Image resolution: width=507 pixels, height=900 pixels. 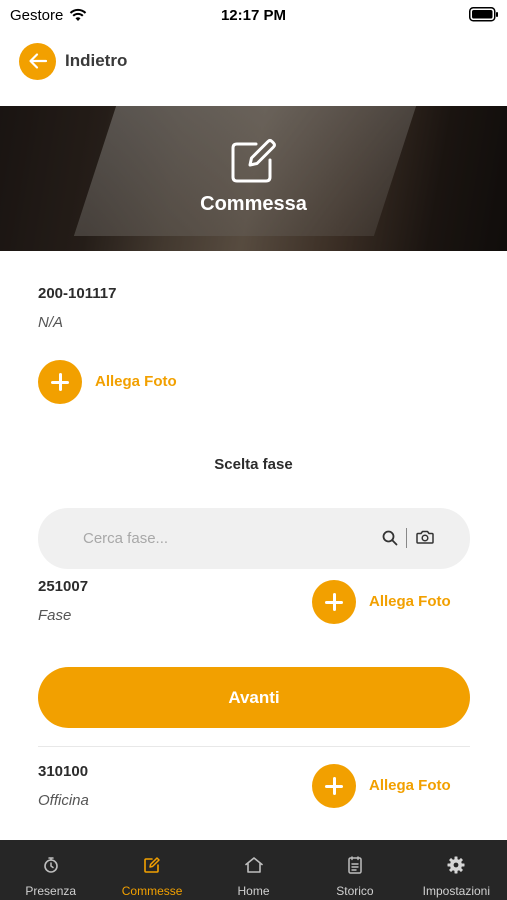 I want to click on search-bar, so click(x=254, y=538).